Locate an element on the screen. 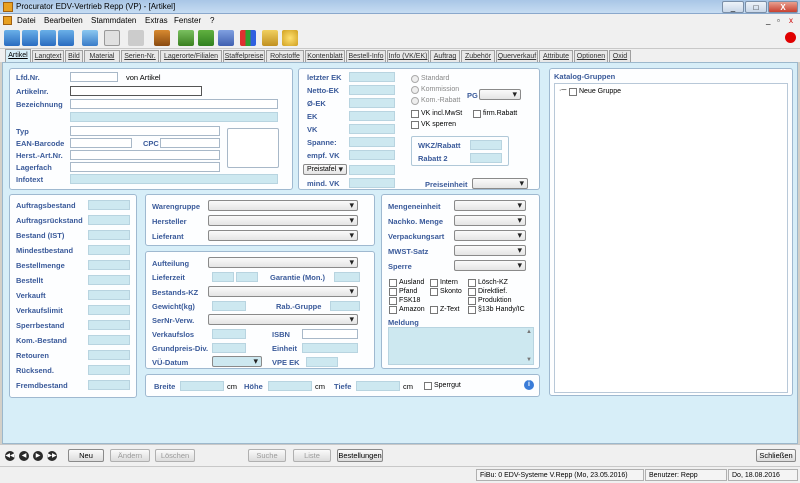 Image resolution: width=800 pixels, height=483 pixels. radio-kom-rabatt is located at coordinates (415, 101).